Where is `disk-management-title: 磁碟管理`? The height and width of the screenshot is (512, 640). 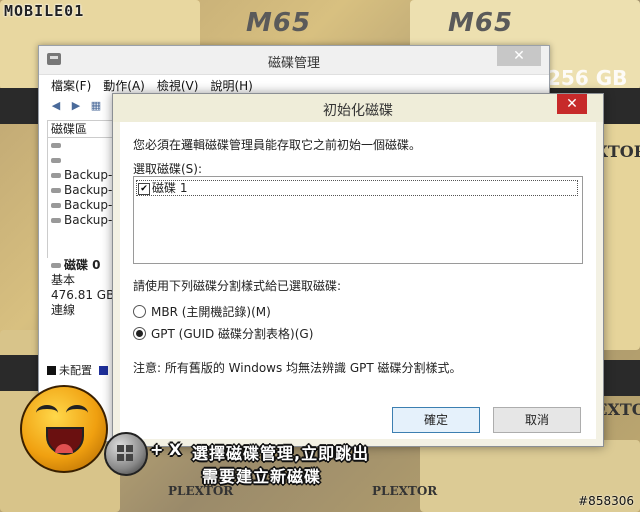 disk-management-title: 磁碟管理 is located at coordinates (293, 63).